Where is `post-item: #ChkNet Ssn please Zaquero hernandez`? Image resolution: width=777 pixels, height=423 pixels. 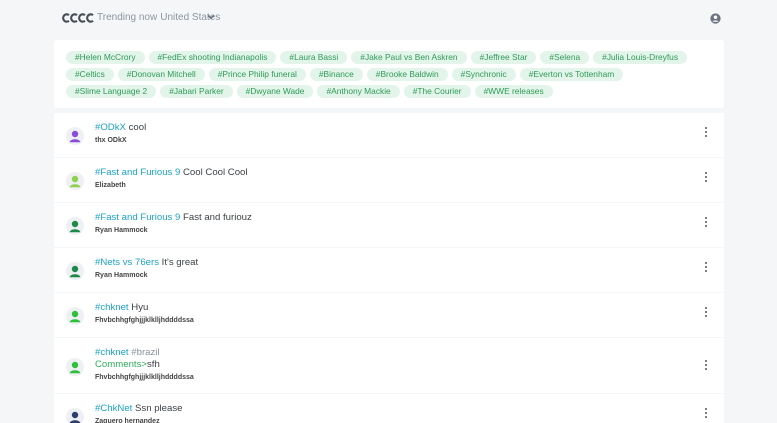 post-item: #ChkNet Ssn please Zaquero hernandez is located at coordinates (389, 408).